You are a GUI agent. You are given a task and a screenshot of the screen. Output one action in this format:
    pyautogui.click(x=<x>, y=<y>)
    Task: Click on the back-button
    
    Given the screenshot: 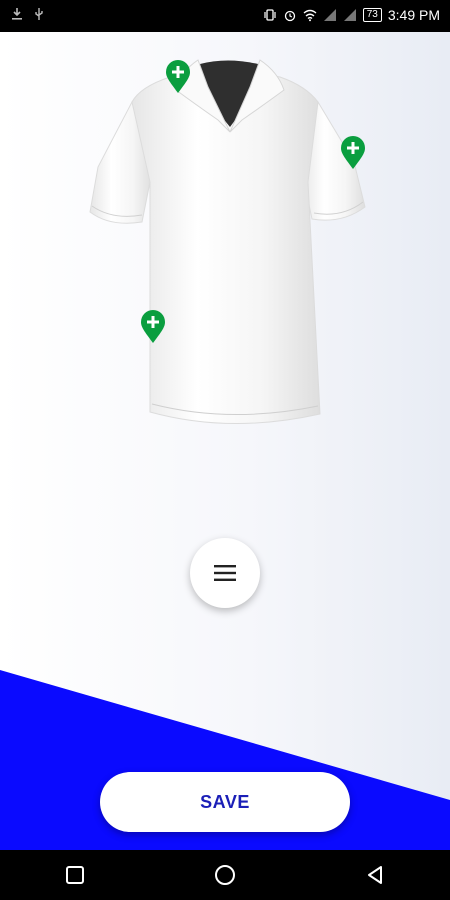 What is the action you would take?
    pyautogui.click(x=375, y=875)
    